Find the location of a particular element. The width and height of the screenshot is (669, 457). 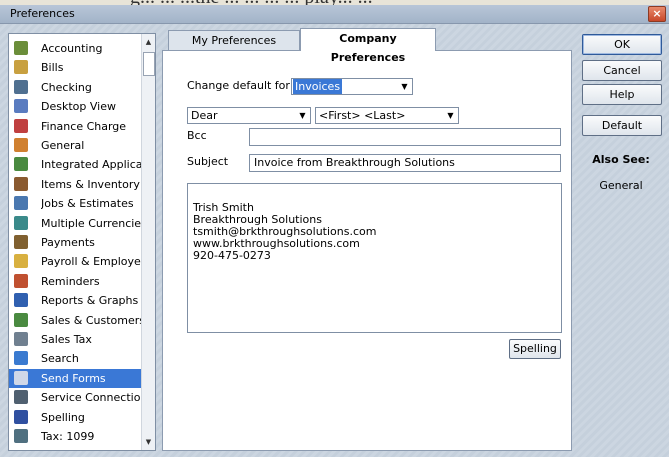

sidebar-item-label: Bills is located at coordinates (52, 68).